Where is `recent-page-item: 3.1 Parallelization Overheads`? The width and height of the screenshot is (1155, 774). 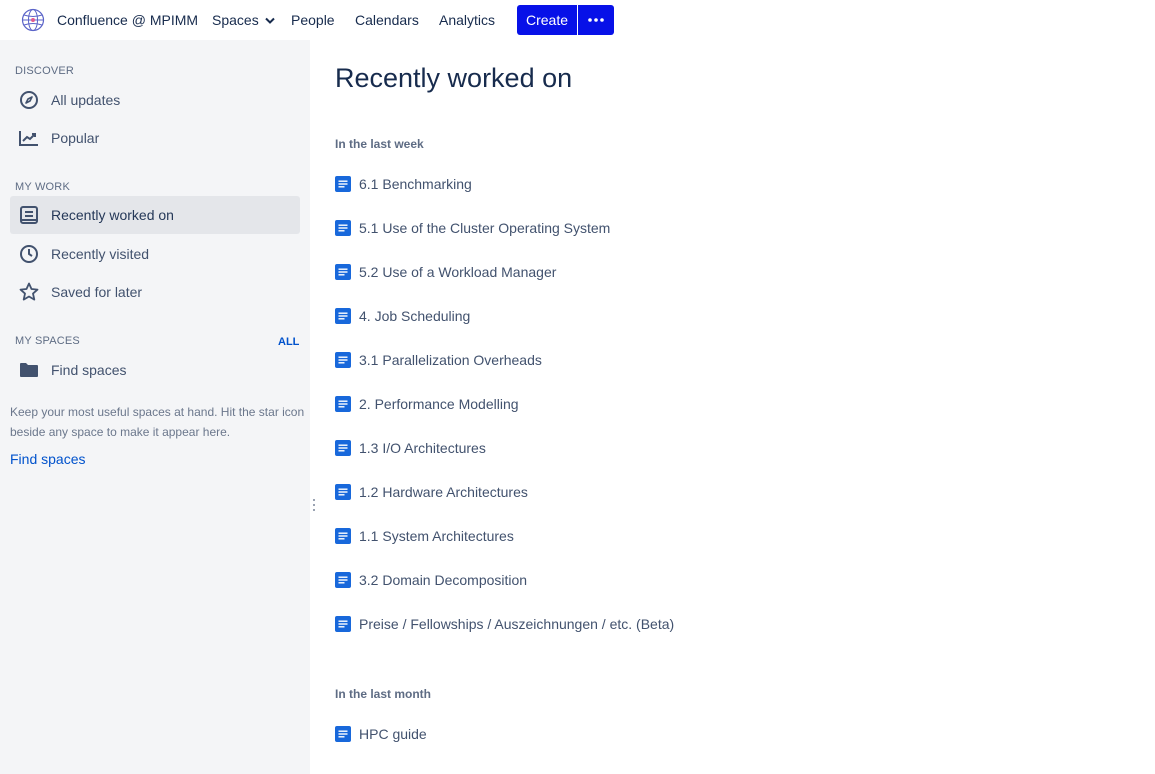
recent-page-item: 3.1 Parallelization Overheads is located at coordinates (438, 360).